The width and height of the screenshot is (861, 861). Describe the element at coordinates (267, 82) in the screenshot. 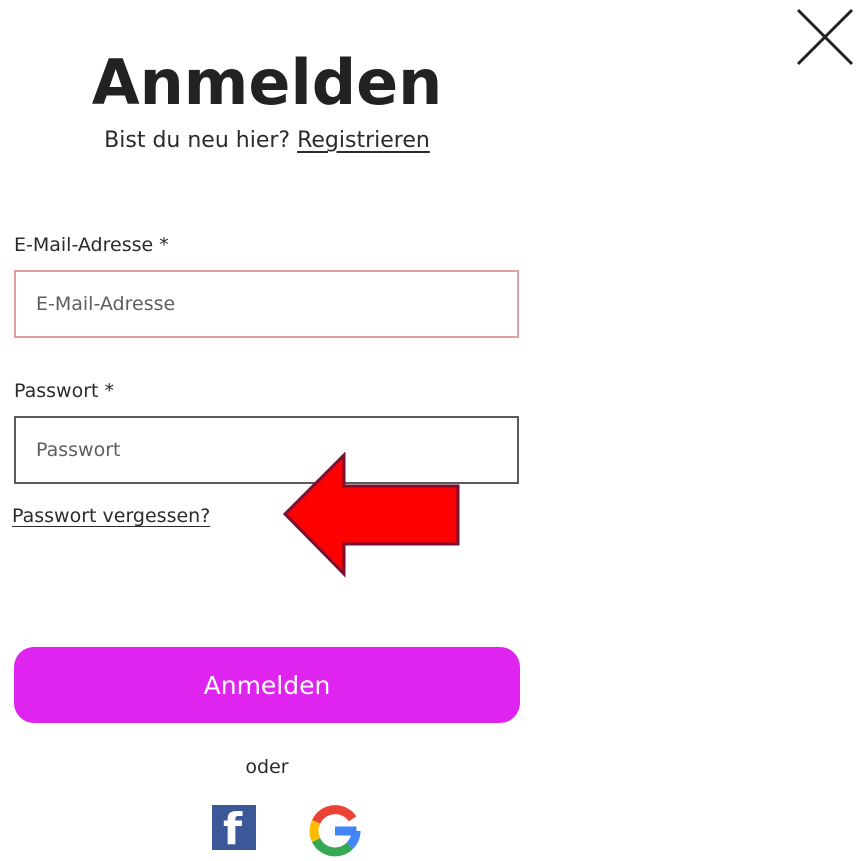

I see `page-title: Anmelden` at that location.